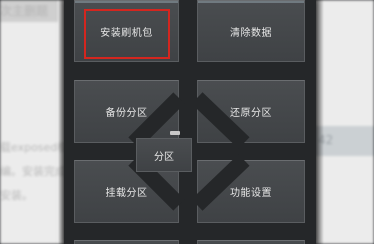 The image size is (374, 244). What do you see at coordinates (33, 171) in the screenshot?
I see `background-text-line: 编。安装完成` at bounding box center [33, 171].